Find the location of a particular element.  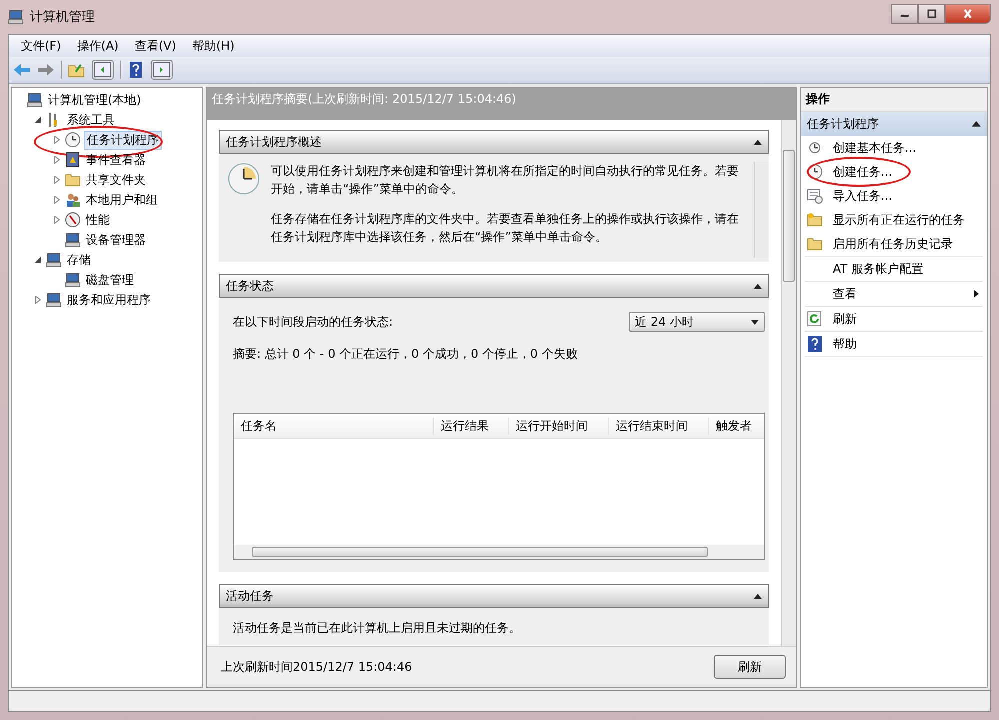

gauge-icon is located at coordinates (73, 220).